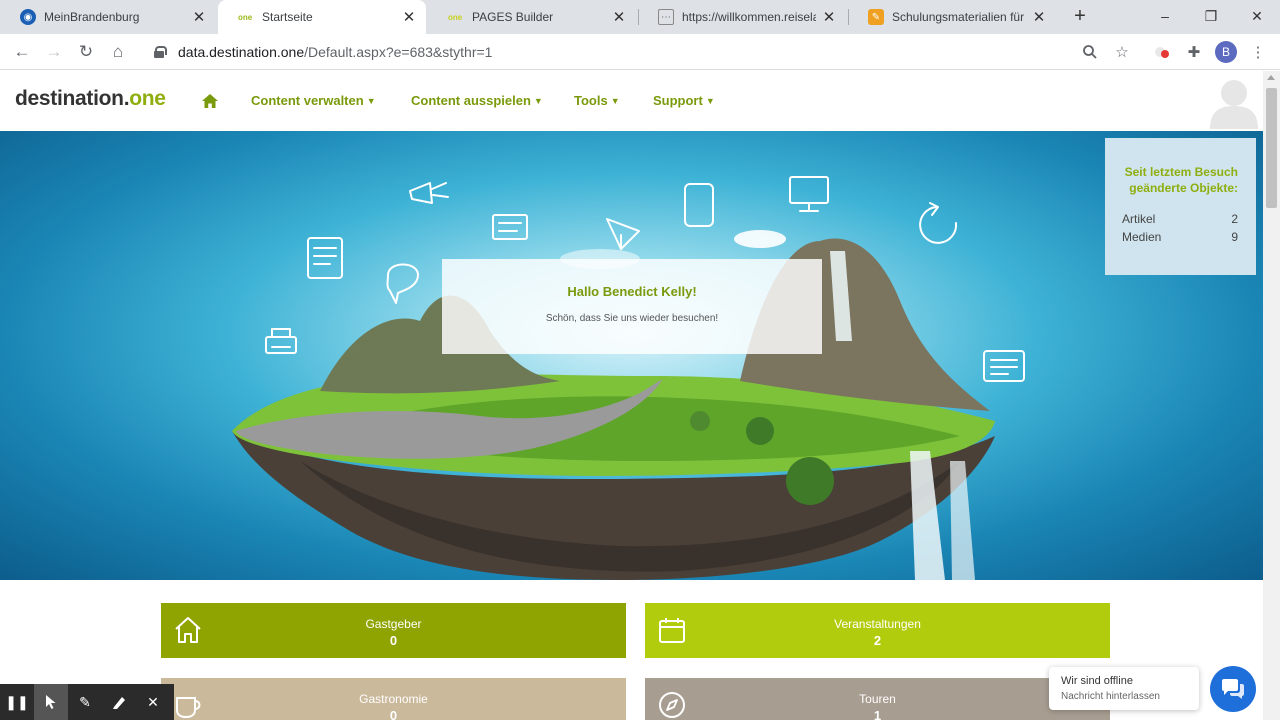 This screenshot has width=1280, height=720. Describe the element at coordinates (1226, 52) in the screenshot. I see `profile-avatar: B` at that location.